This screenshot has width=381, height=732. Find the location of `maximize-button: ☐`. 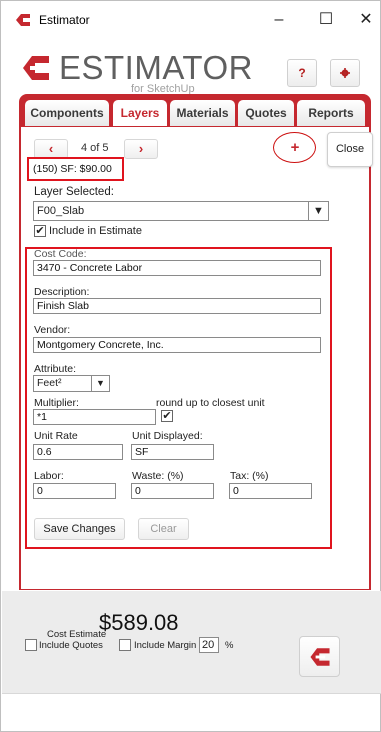

maximize-button: ☐ is located at coordinates (326, 20).